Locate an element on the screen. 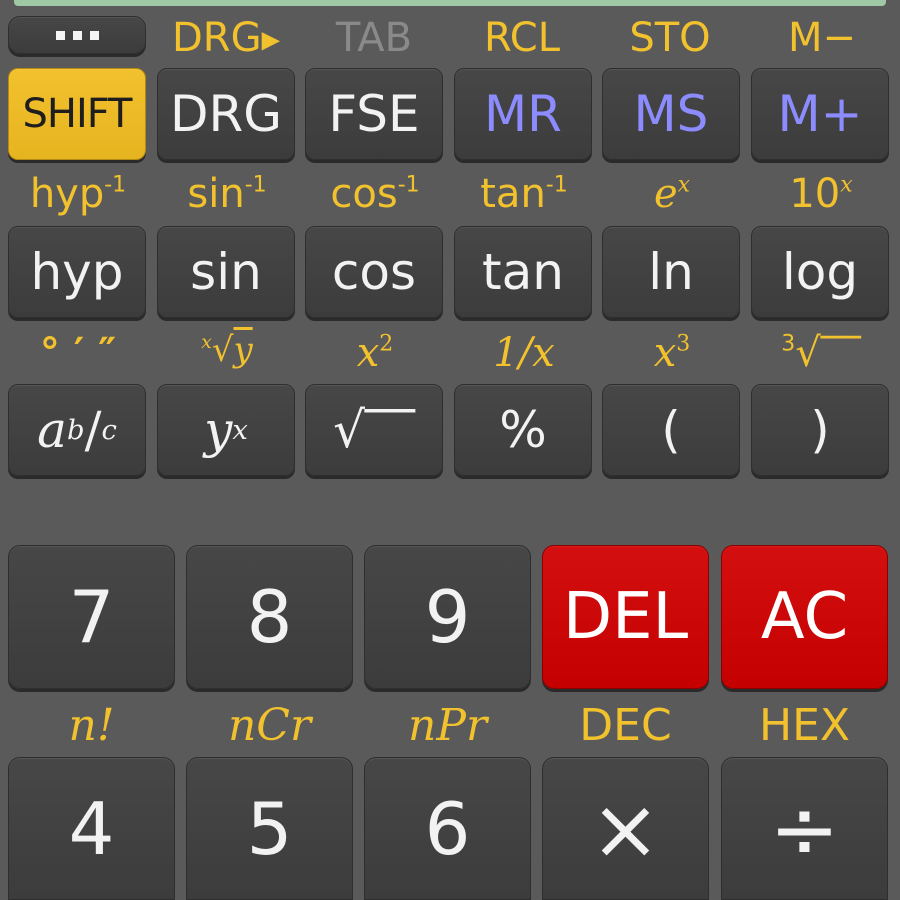 Image resolution: width=900 pixels, height=900 pixels. fse-key: FSE is located at coordinates (374, 114).